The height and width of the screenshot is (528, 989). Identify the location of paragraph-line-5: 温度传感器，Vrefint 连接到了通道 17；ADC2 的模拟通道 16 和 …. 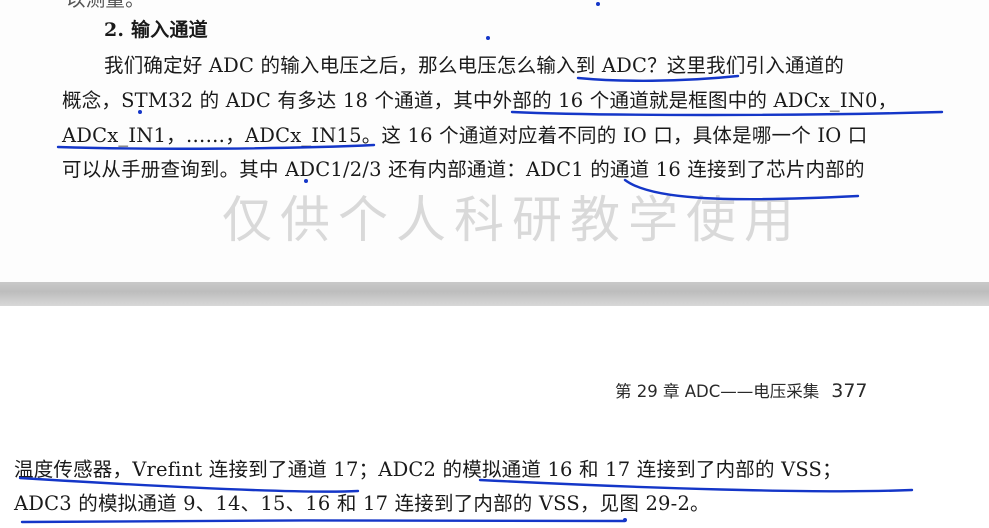
(428, 469).